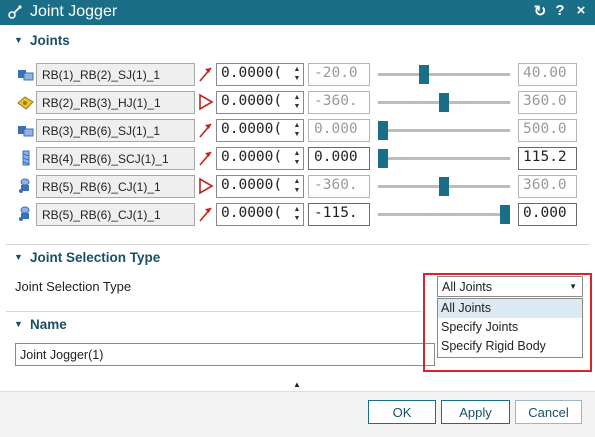  What do you see at coordinates (547, 214) in the screenshot?
I see `joint-max-field: 0.000` at bounding box center [547, 214].